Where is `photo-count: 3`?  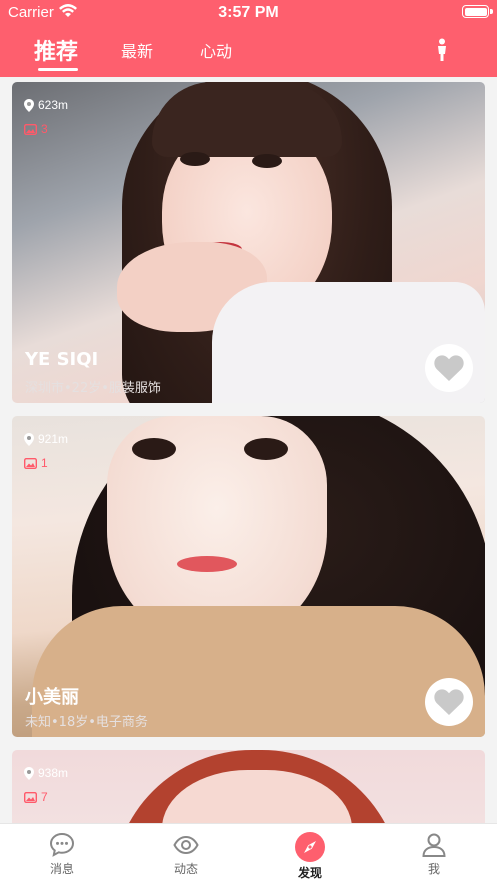
photo-count: 3 is located at coordinates (36, 129).